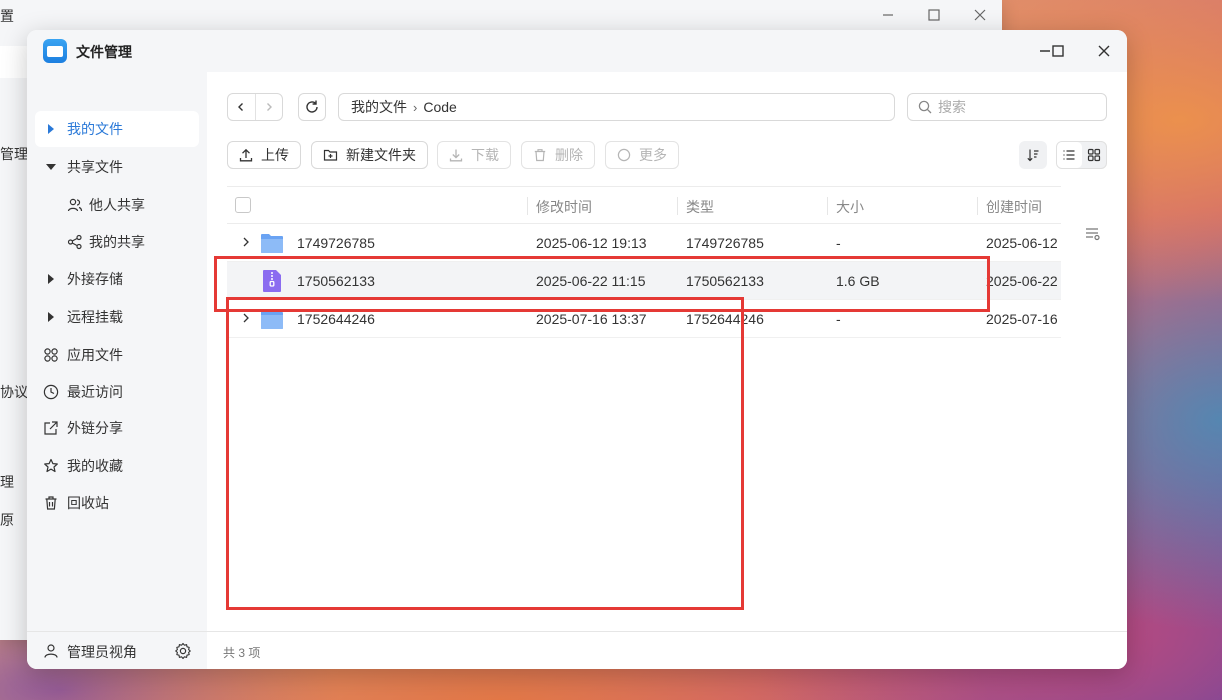  I want to click on admin-user-icon, so click(51, 652).